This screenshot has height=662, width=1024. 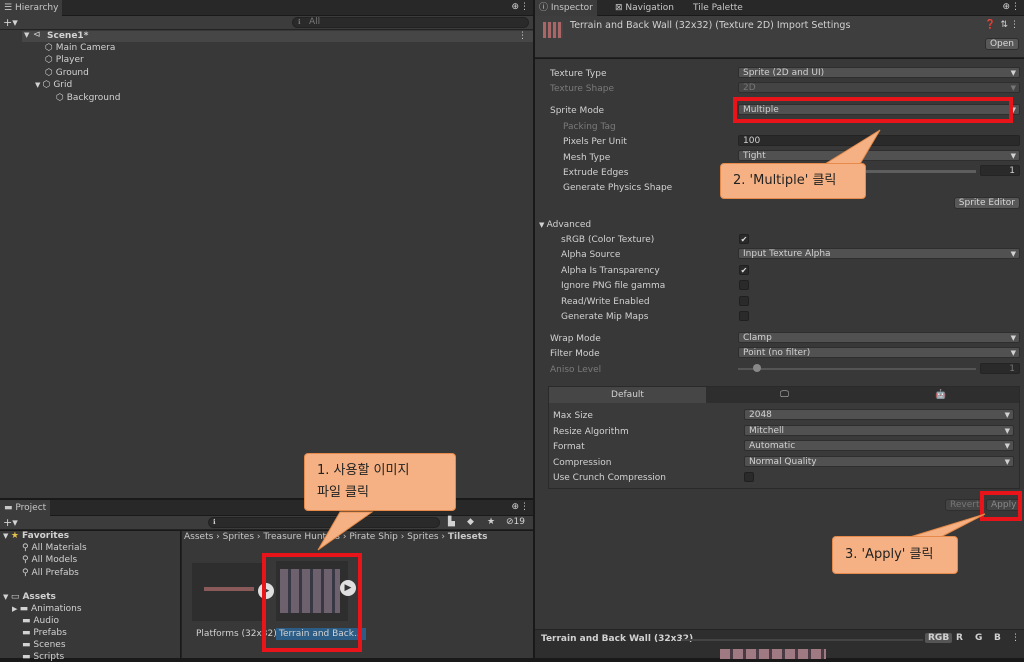 I want to click on callout-step1-line1: 1. 사용할 이미지, so click(x=363, y=470).